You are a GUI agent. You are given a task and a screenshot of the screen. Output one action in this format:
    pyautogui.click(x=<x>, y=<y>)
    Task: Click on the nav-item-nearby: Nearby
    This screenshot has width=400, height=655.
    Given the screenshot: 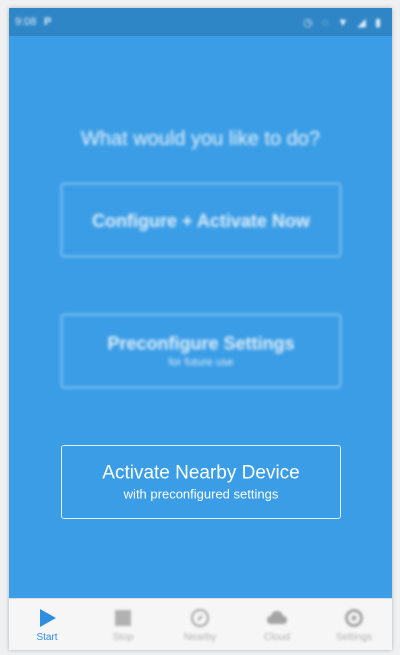 What is the action you would take?
    pyautogui.click(x=200, y=624)
    